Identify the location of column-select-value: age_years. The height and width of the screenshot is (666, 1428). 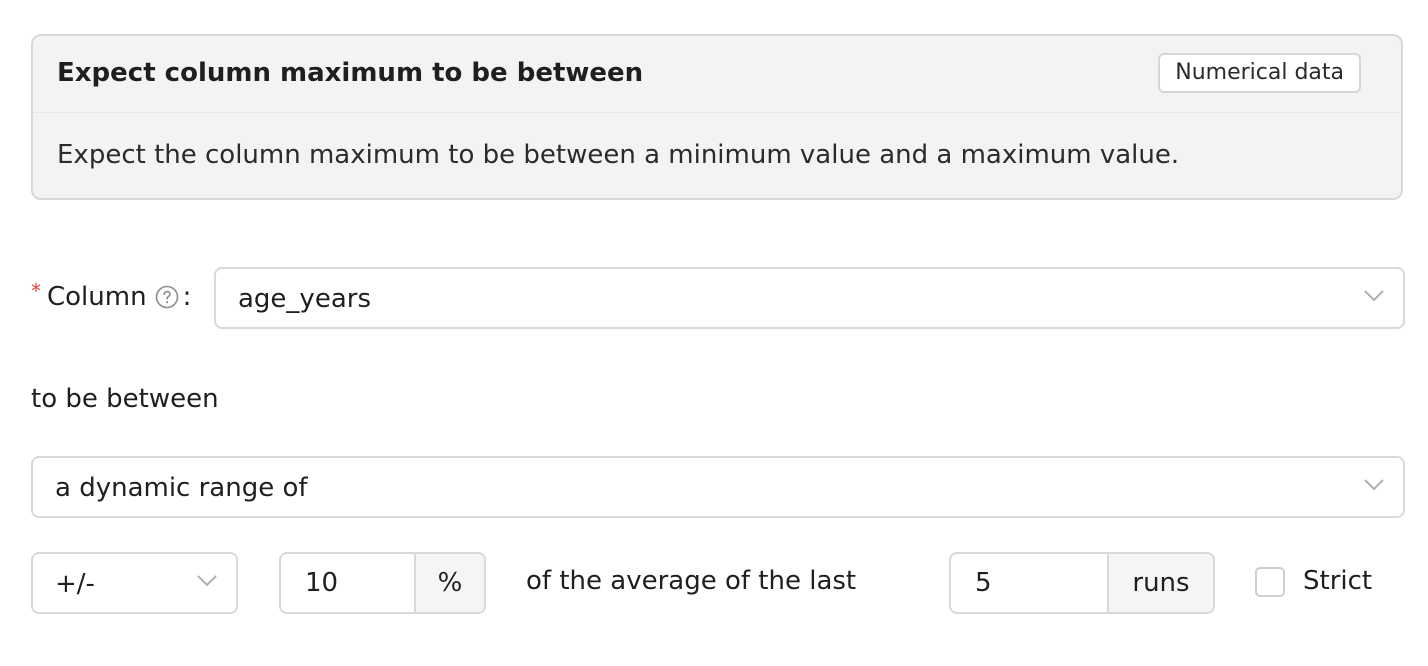
(304, 299).